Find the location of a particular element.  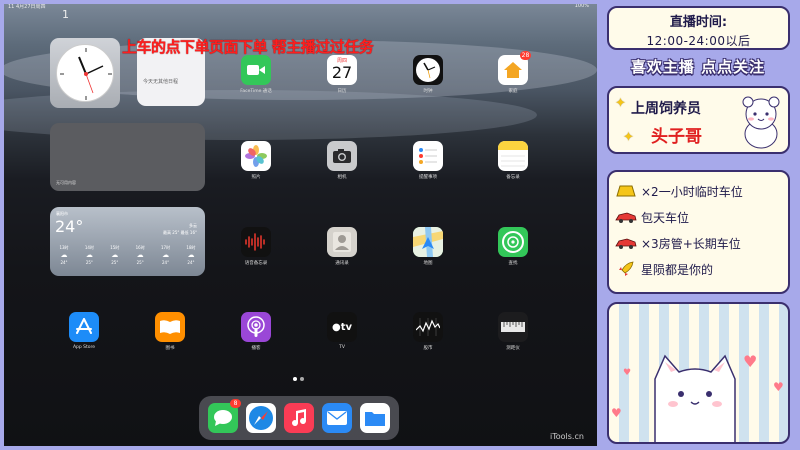

stream-time-card: 直播时间: 12:00-24:00以后 is located at coordinates (698, 28).